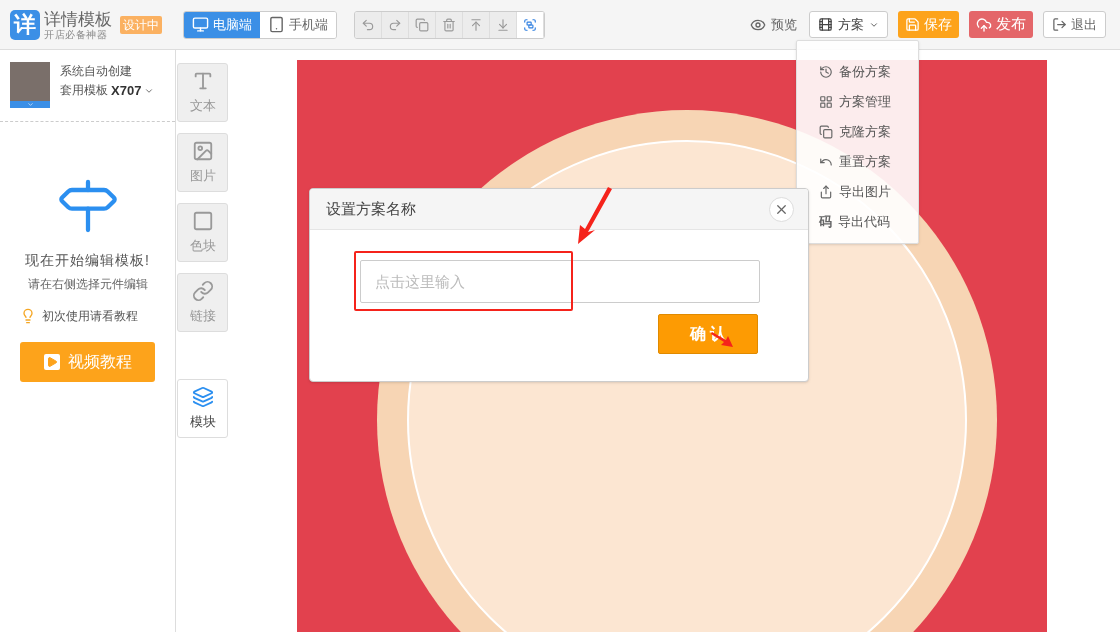 The width and height of the screenshot is (1120, 632). Describe the element at coordinates (200, 24) in the screenshot. I see `monitor-icon` at that location.